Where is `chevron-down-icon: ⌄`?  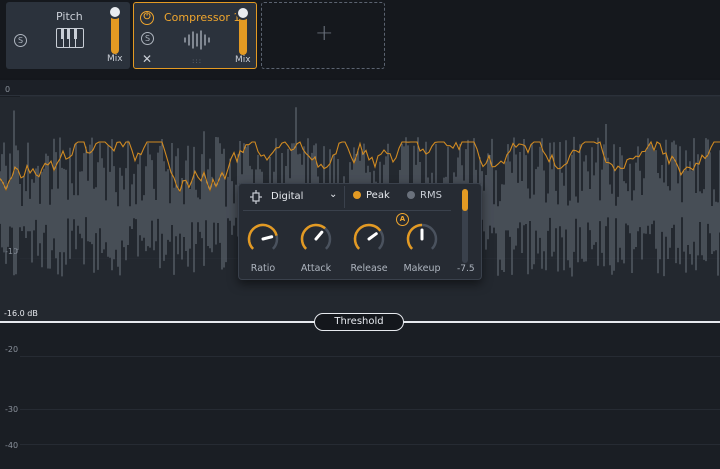 chevron-down-icon: ⌄ is located at coordinates (333, 194).